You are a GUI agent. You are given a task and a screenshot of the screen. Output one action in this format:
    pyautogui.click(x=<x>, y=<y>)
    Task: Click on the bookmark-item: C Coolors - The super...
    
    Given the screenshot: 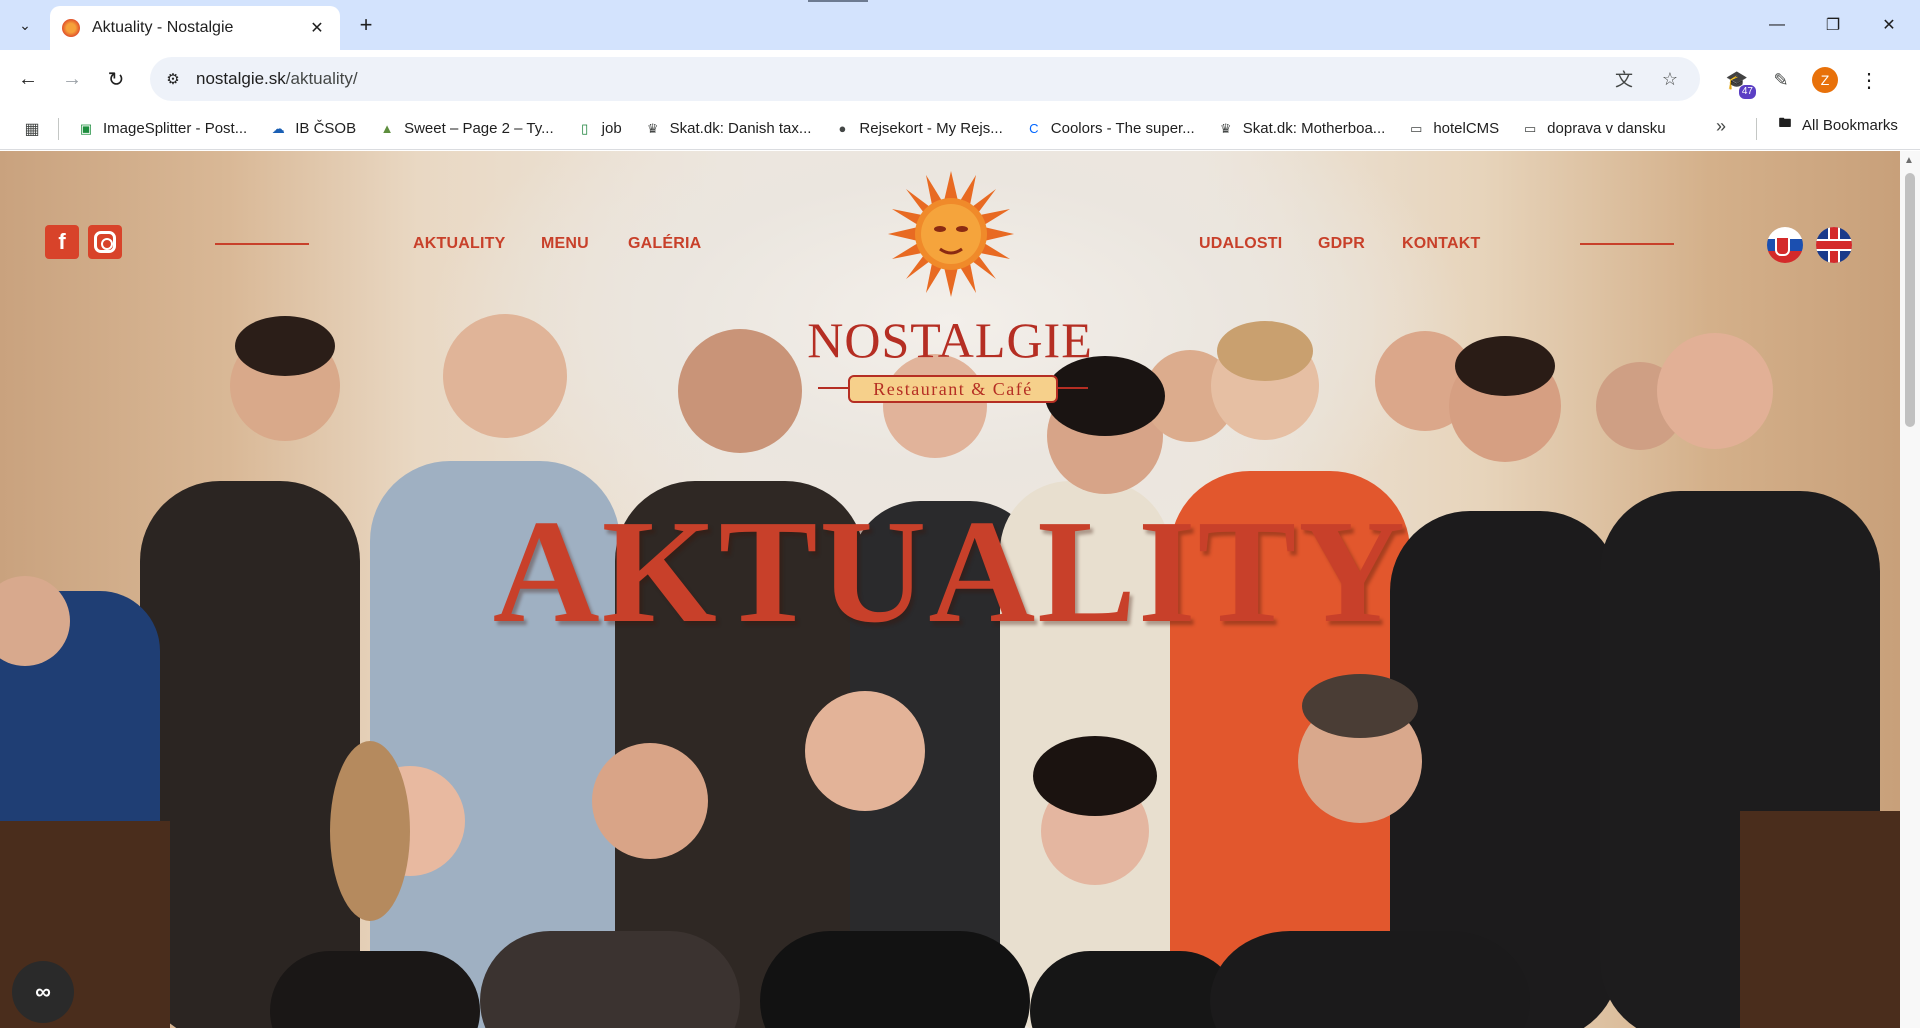 What is the action you would take?
    pyautogui.click(x=1110, y=129)
    